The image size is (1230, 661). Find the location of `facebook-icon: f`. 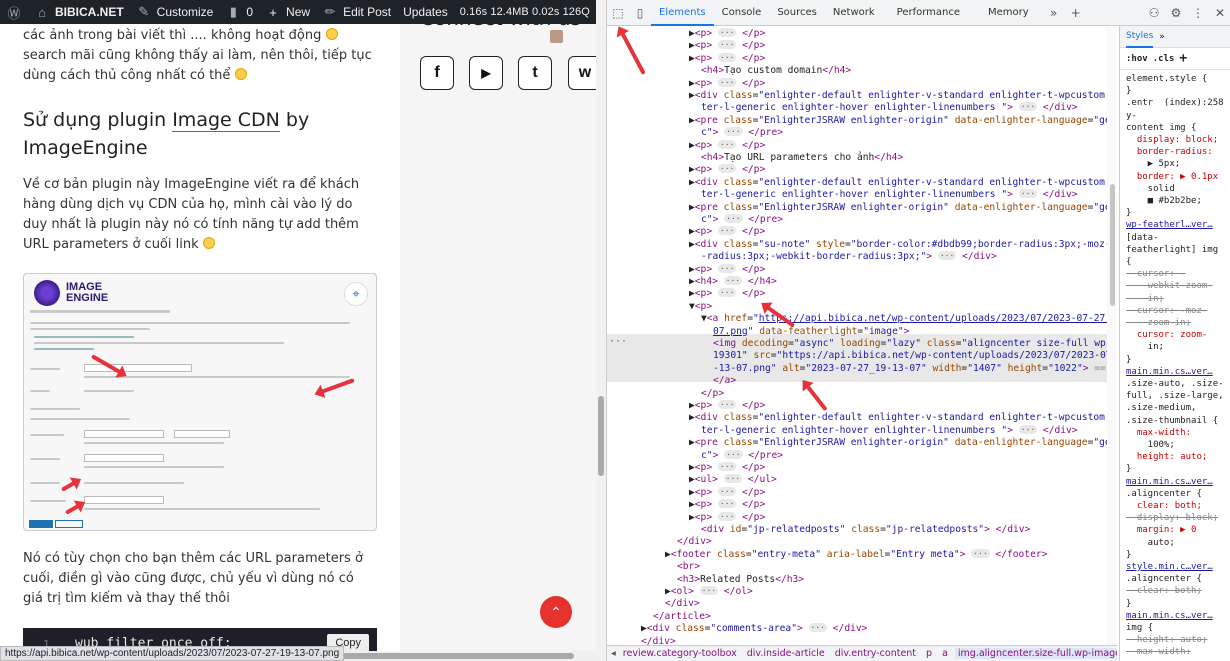

facebook-icon: f is located at coordinates (437, 73).